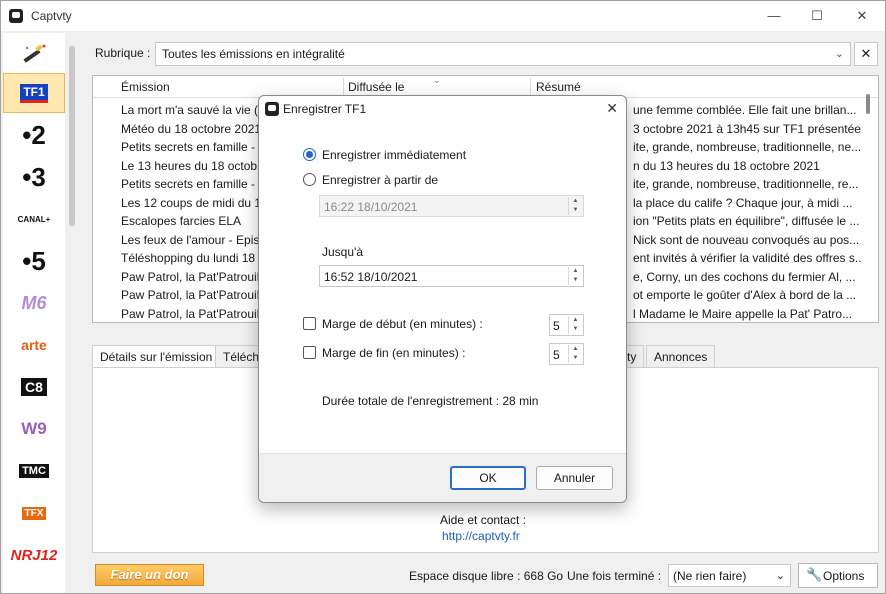 The width and height of the screenshot is (886, 594). What do you see at coordinates (443, 16) in the screenshot?
I see `title-bar: Captvty — ☐ ✕` at bounding box center [443, 16].